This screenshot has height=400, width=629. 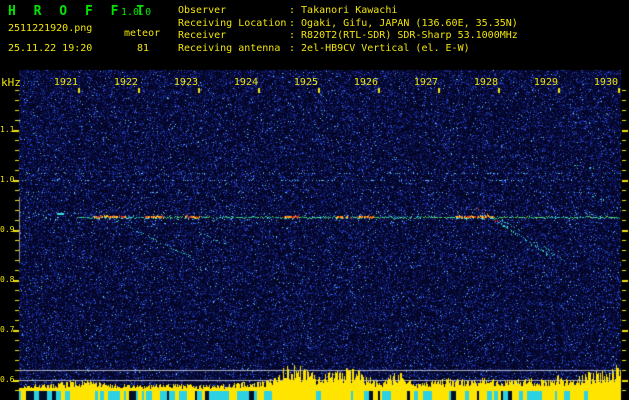 What do you see at coordinates (605, 82) in the screenshot?
I see `x-tick-label: 1930` at bounding box center [605, 82].